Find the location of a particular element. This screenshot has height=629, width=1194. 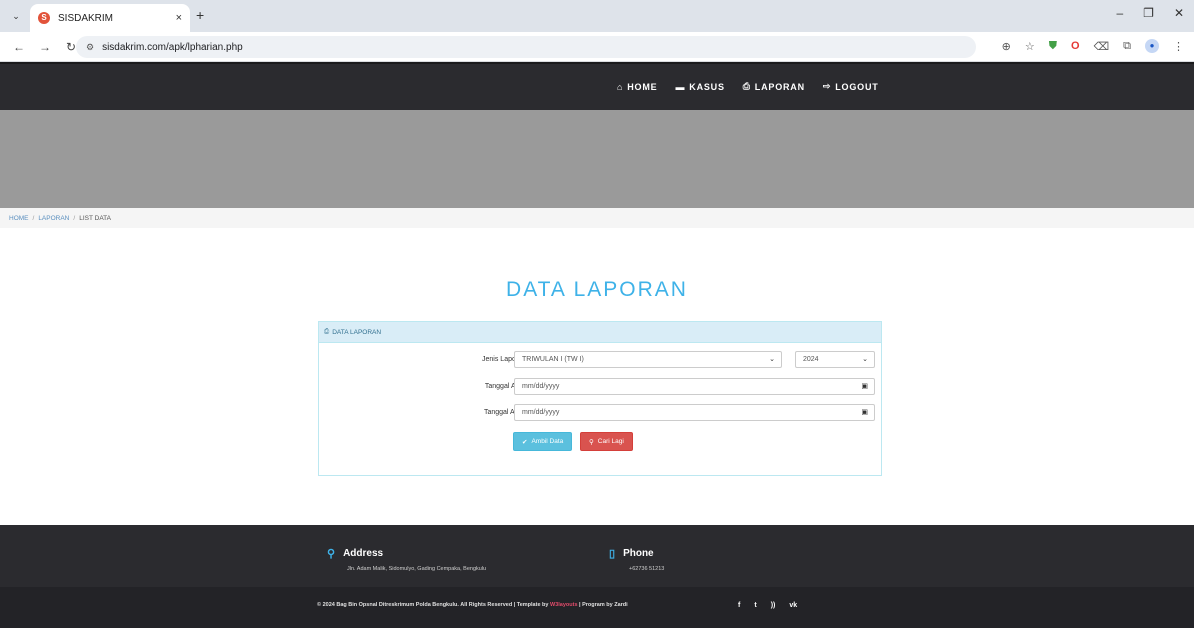

phone-title: Phone is located at coordinates (638, 553).